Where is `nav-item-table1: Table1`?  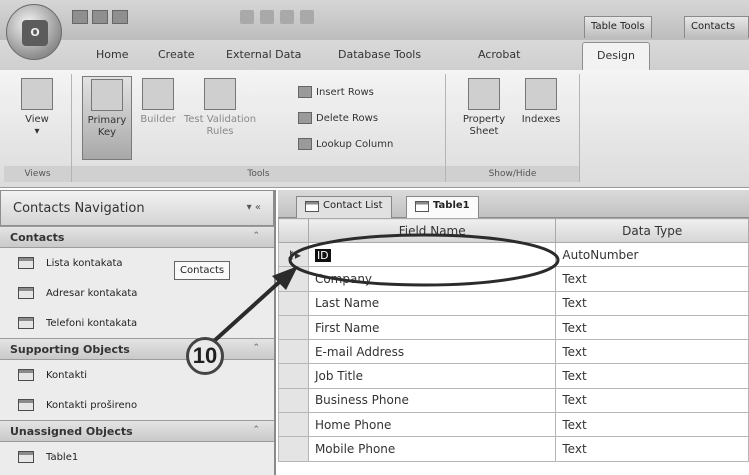
nav-item-table1: Table1 is located at coordinates (137, 457).